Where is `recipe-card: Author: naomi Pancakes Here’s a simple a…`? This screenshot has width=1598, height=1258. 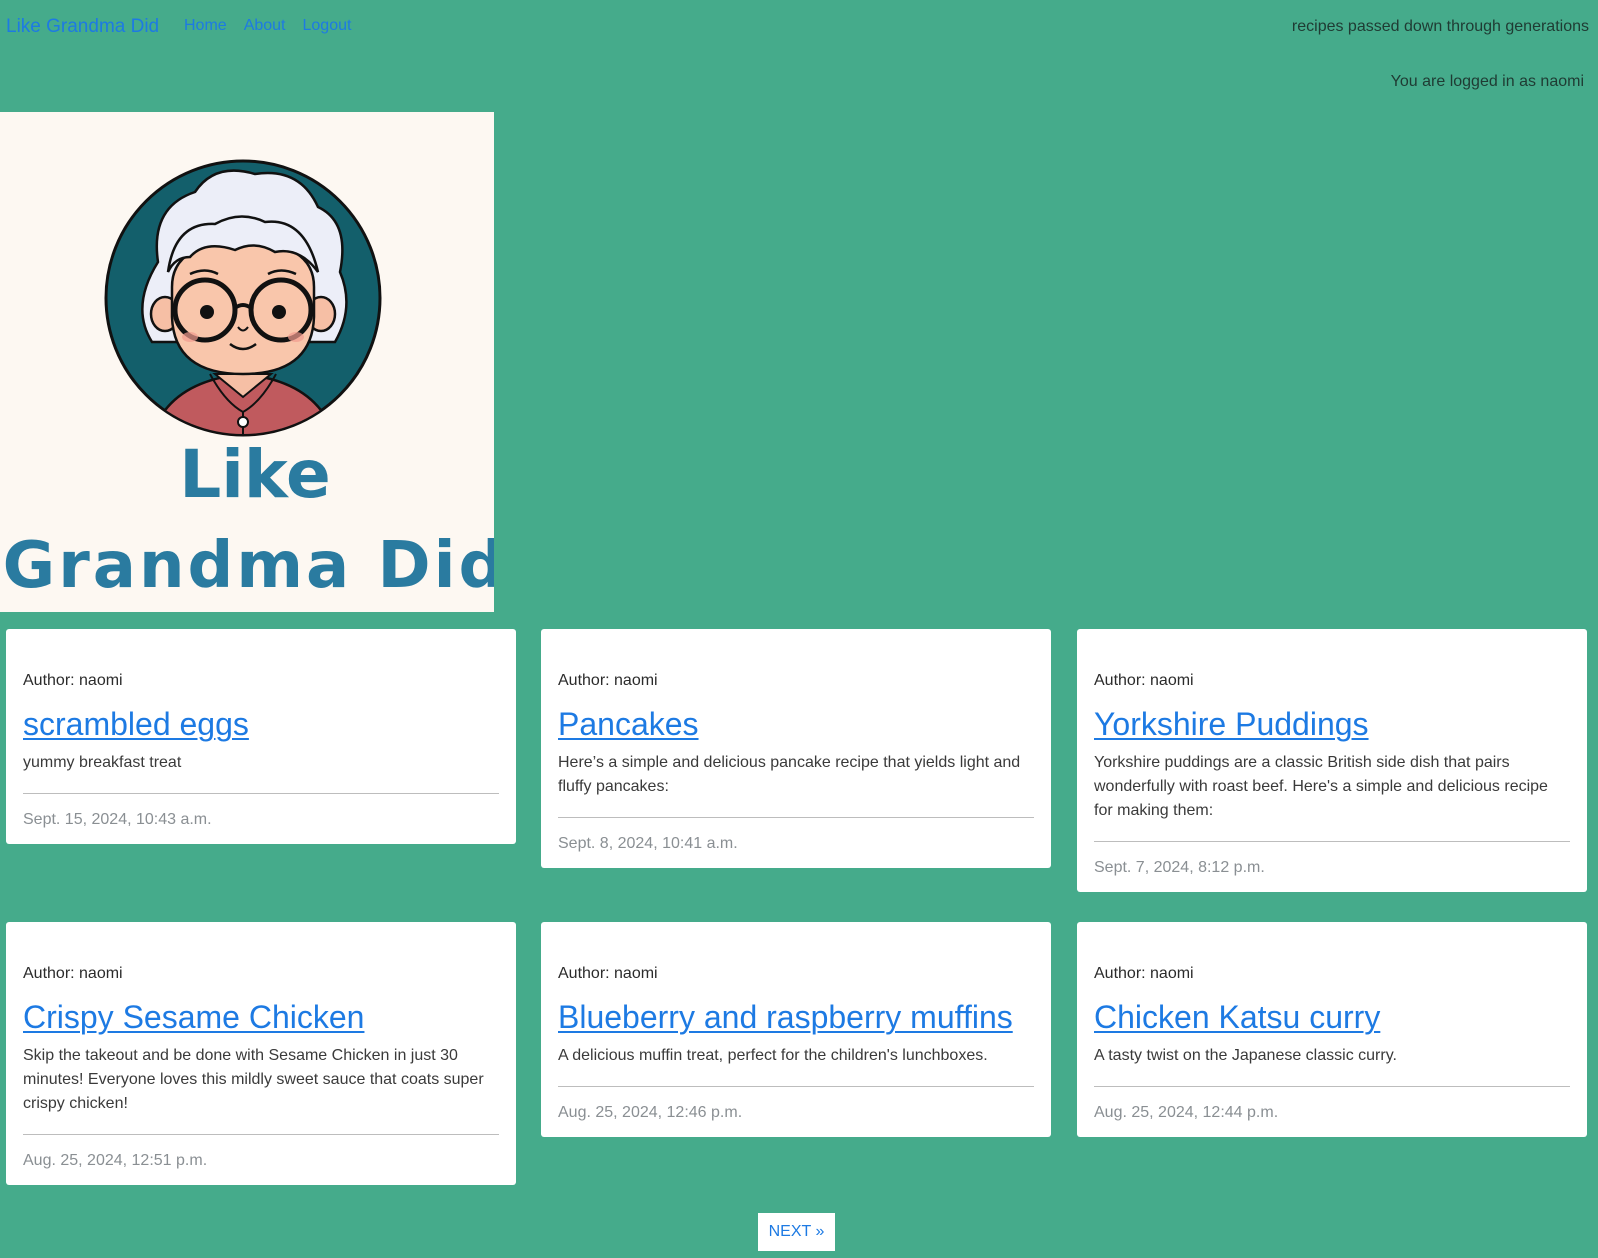 recipe-card: Author: naomi Pancakes Here’s a simple a… is located at coordinates (796, 748).